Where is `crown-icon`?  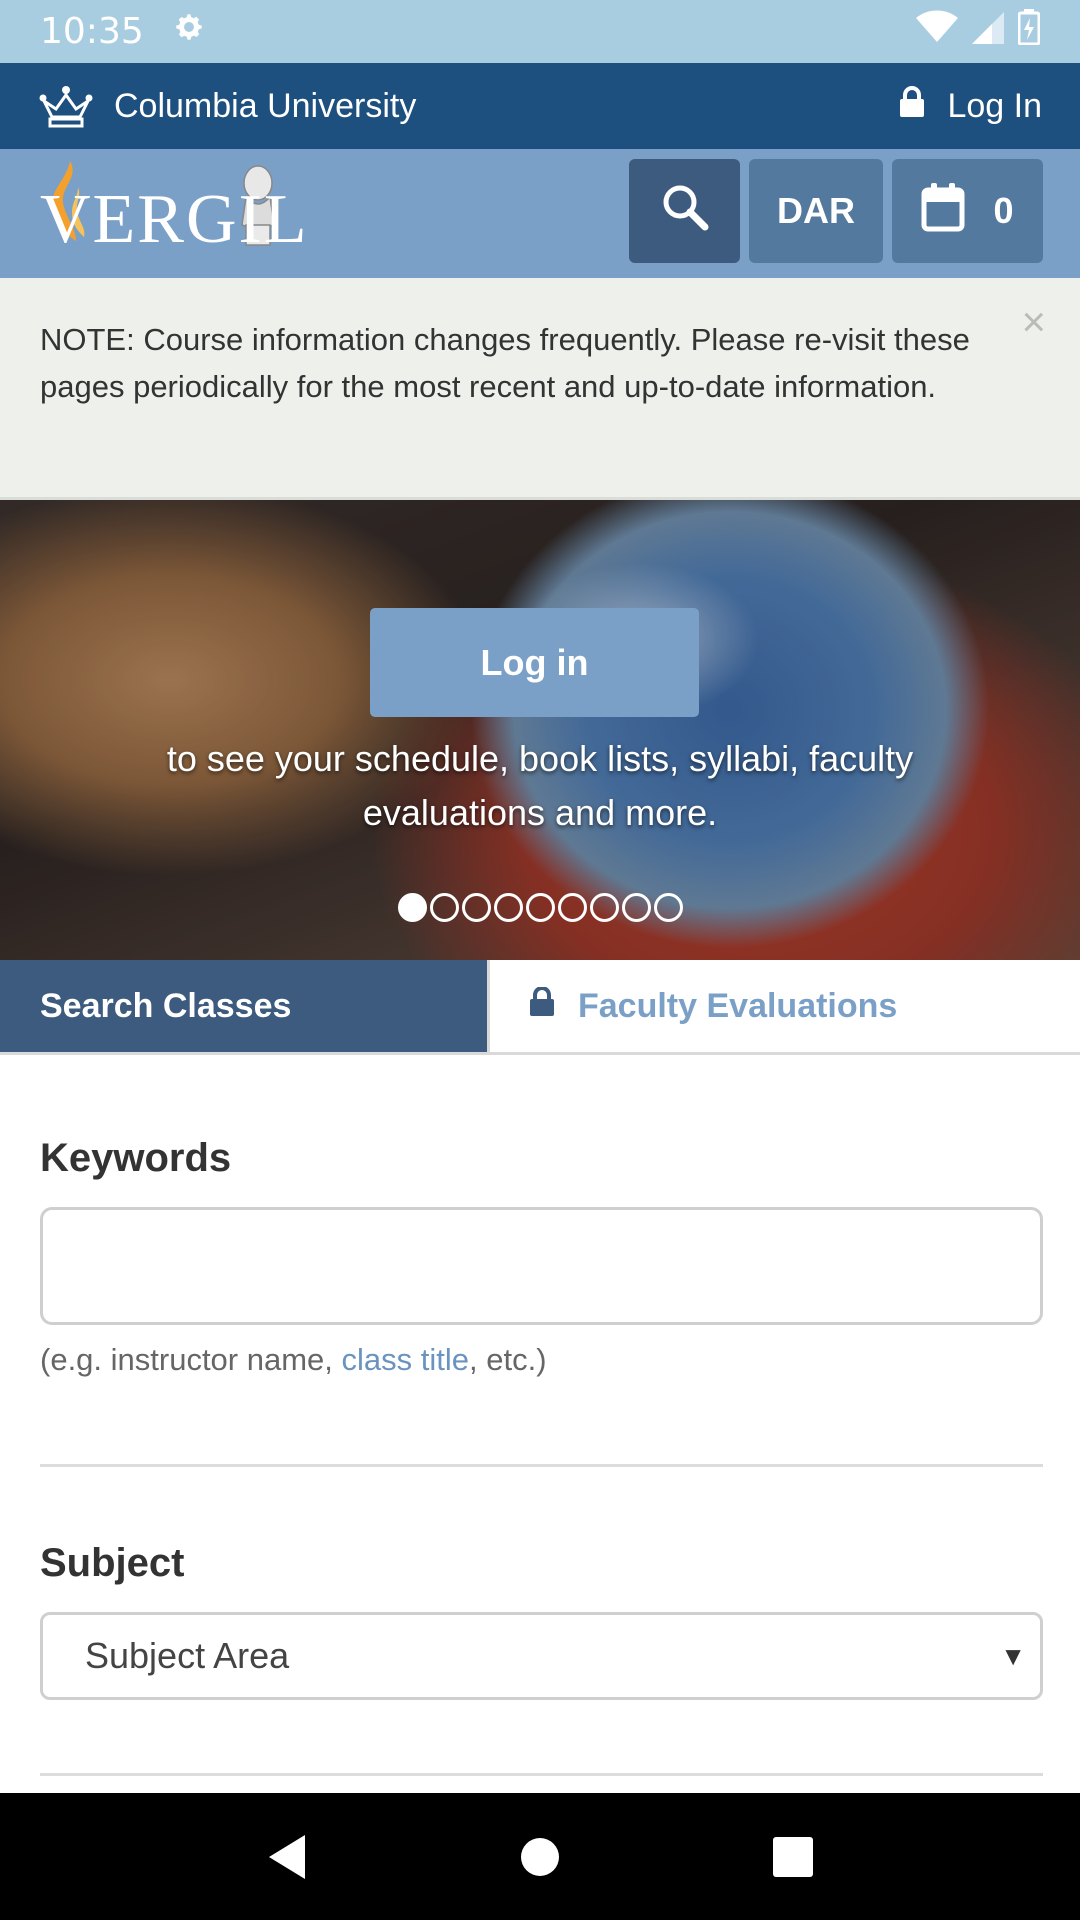
crown-icon is located at coordinates (66, 106).